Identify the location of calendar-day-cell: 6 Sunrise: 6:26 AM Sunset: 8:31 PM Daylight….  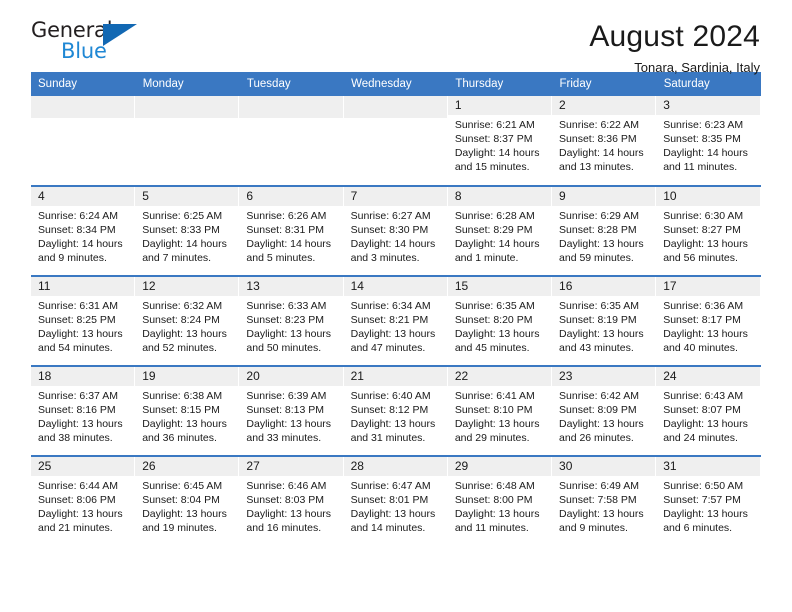
(291, 230).